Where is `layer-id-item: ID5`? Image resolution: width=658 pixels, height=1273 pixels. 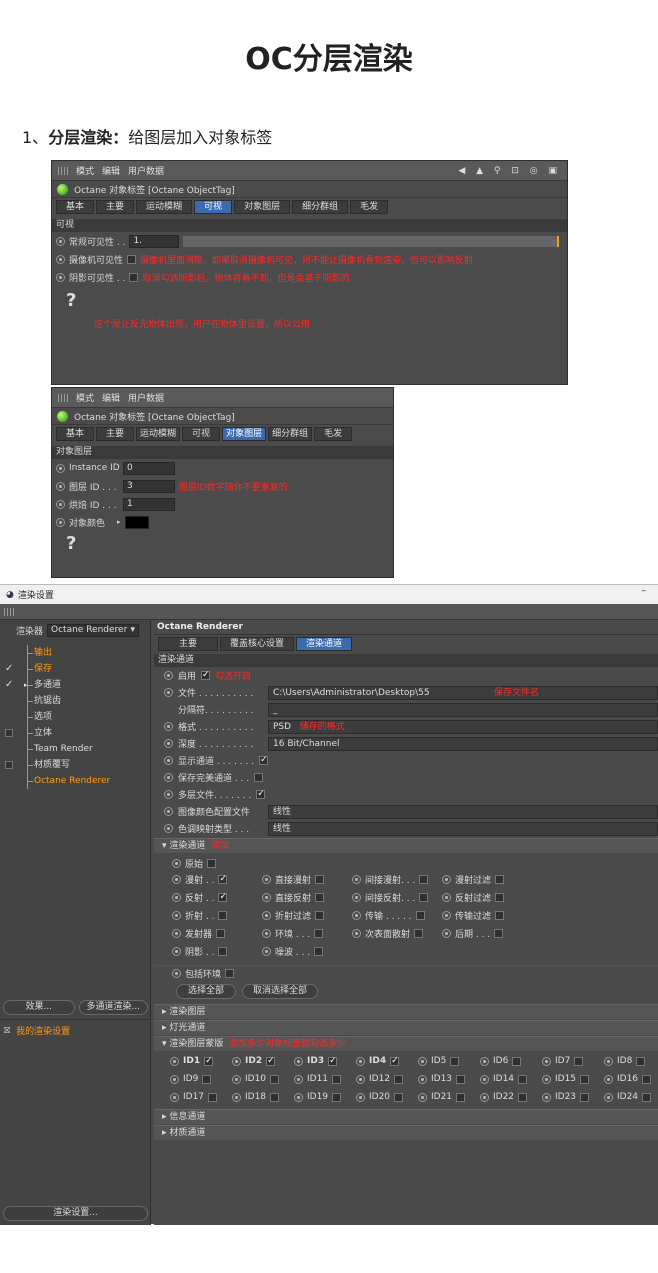 layer-id-item: ID5 is located at coordinates (449, 1061).